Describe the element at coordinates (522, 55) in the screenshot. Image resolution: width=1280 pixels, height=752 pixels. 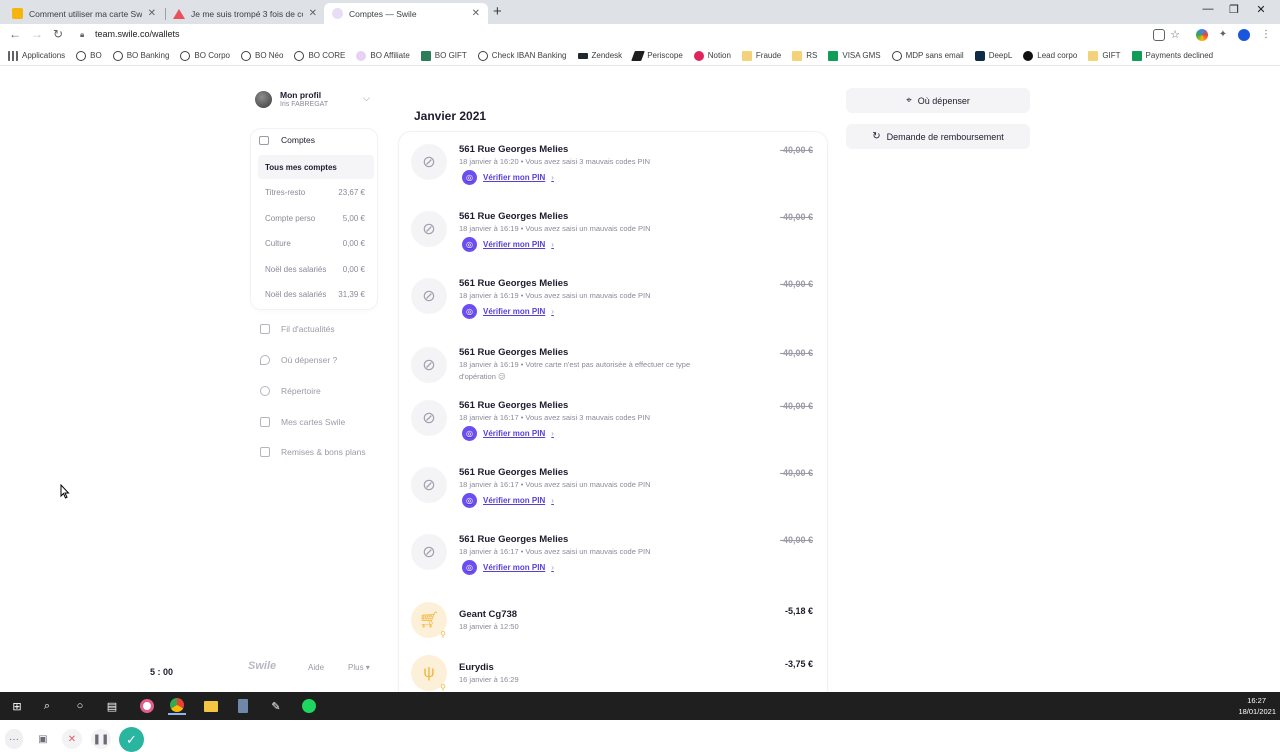
I see `bookmark-item: Check IBAN Banking` at that location.